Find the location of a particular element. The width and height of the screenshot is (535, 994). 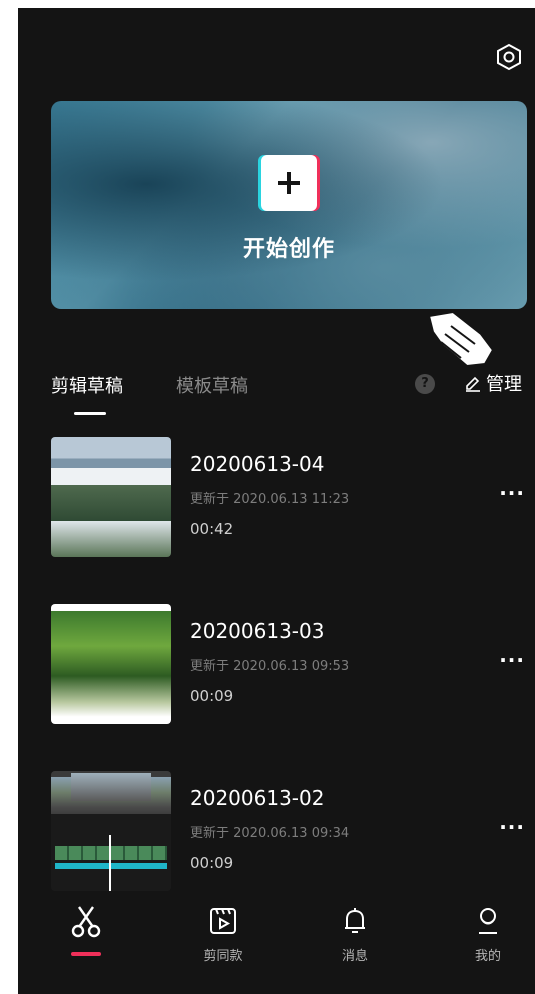

manage-button: 管理 is located at coordinates (493, 383).